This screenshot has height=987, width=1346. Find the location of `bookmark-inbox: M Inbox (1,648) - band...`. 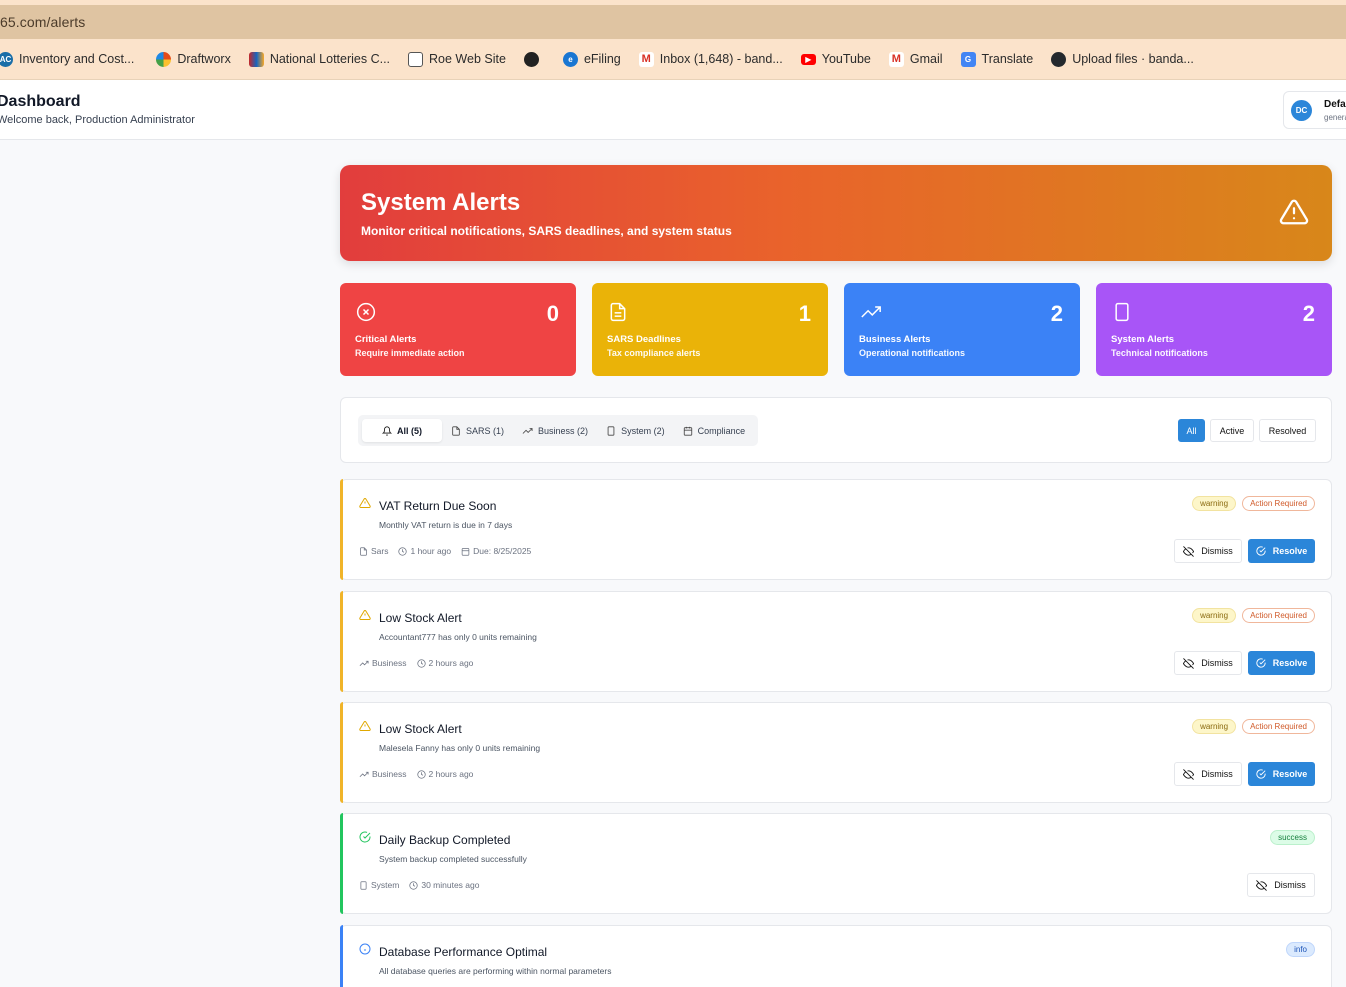

bookmark-inbox: M Inbox (1,648) - band... is located at coordinates (710, 59).